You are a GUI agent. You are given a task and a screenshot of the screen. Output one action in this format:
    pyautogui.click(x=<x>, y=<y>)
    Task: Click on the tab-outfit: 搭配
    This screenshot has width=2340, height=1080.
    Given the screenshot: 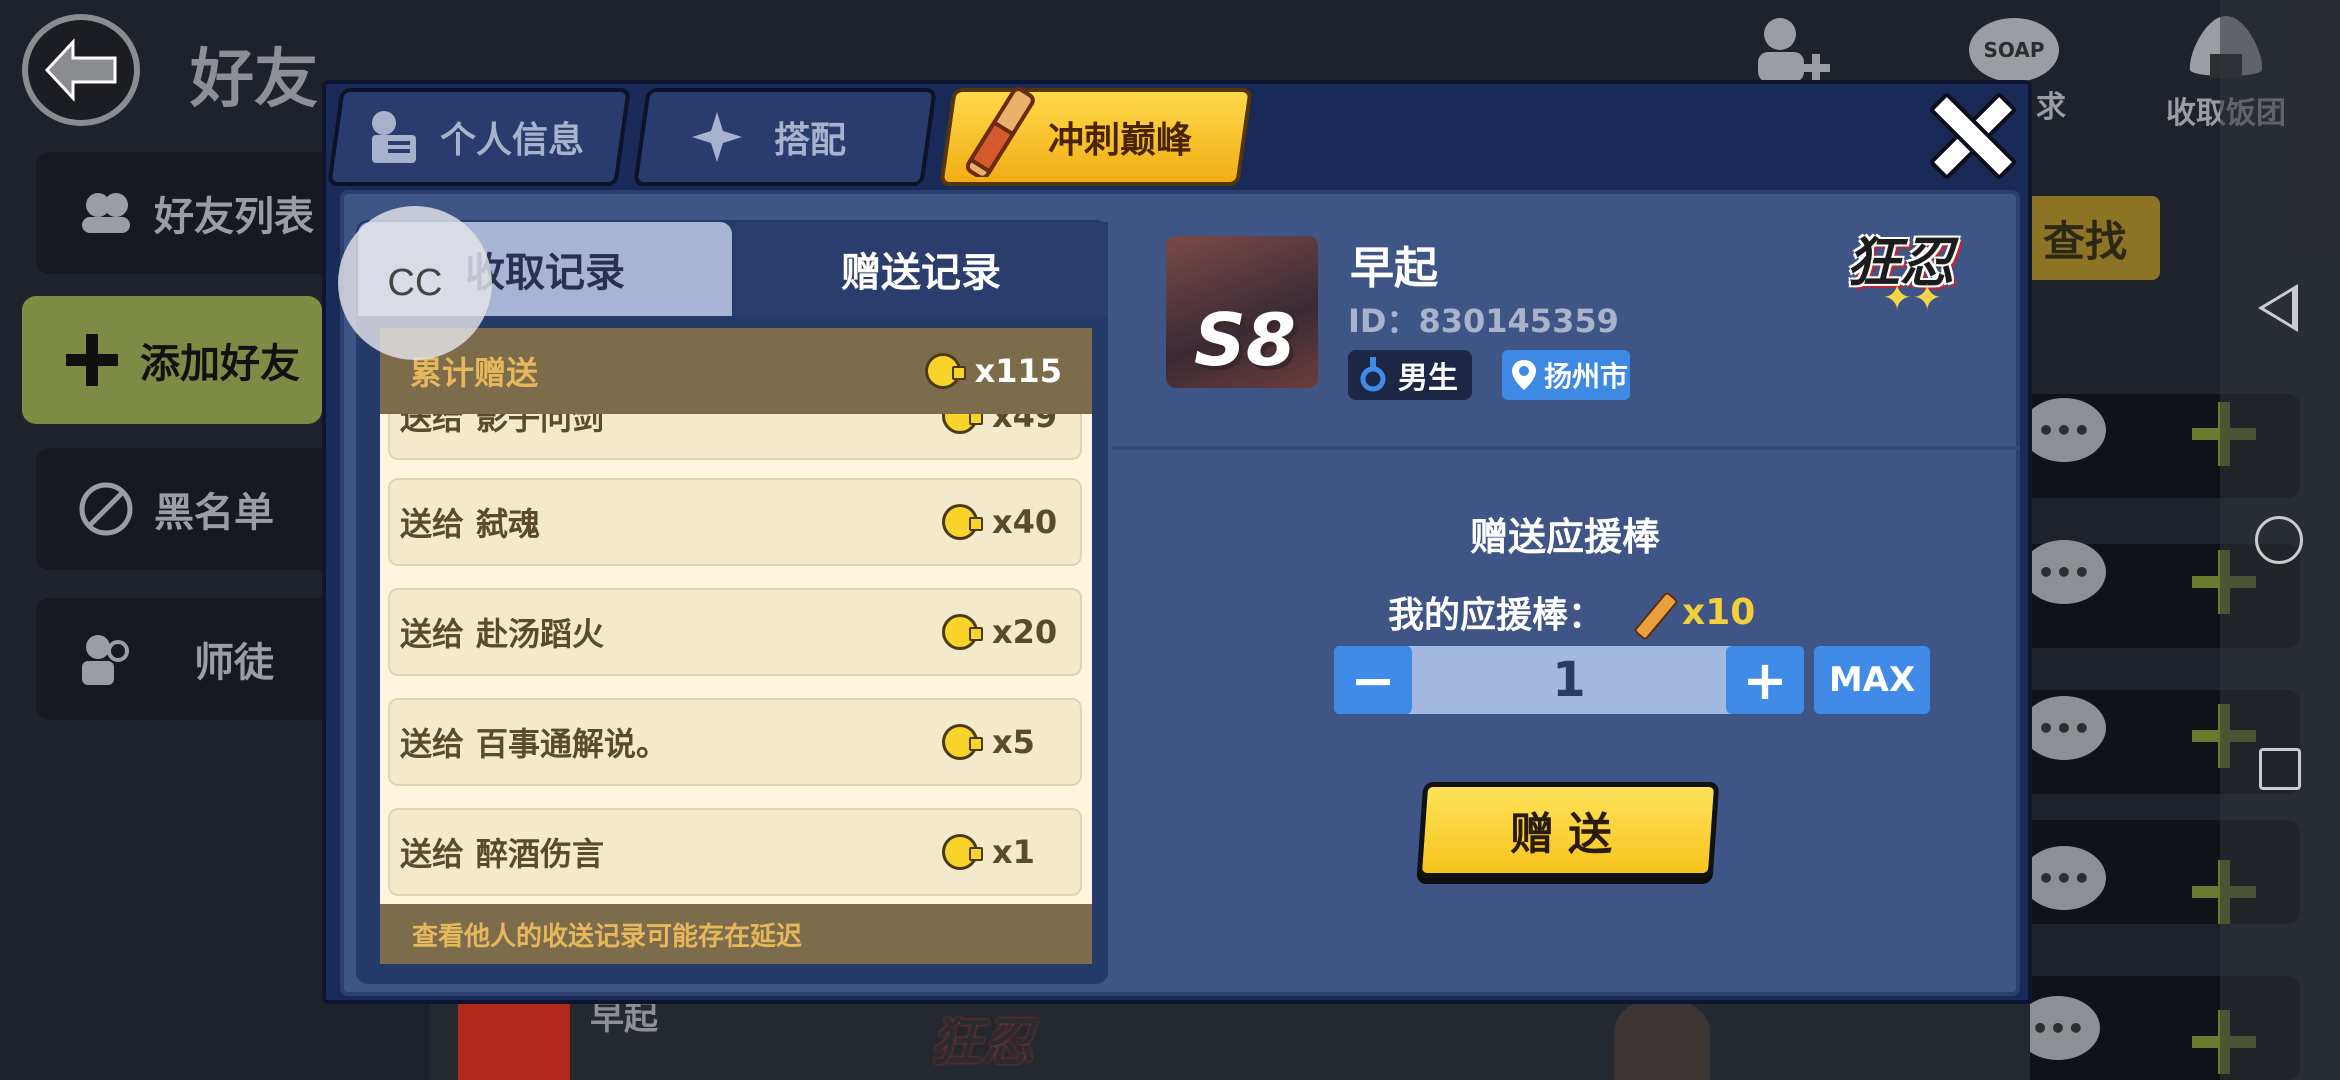 What is the action you would take?
    pyautogui.click(x=785, y=137)
    